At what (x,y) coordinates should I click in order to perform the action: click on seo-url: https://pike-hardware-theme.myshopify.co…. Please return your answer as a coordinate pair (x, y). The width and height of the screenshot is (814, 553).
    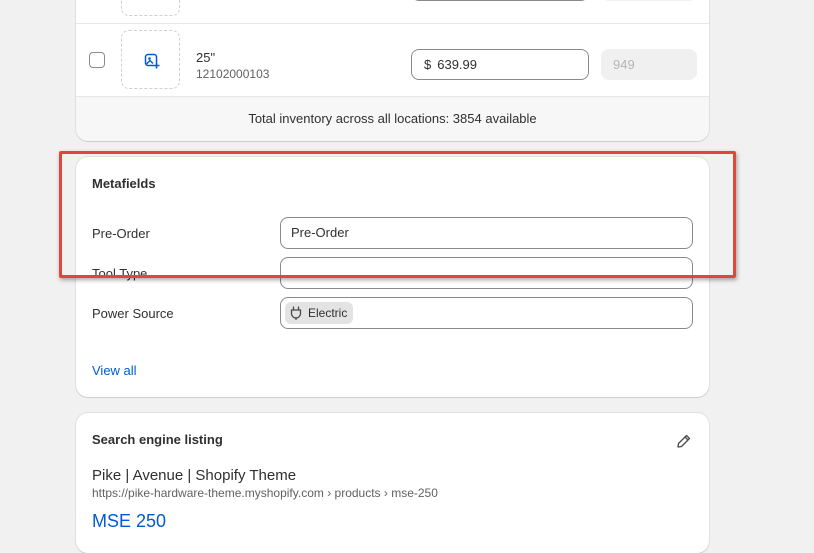
    Looking at the image, I should click on (265, 493).